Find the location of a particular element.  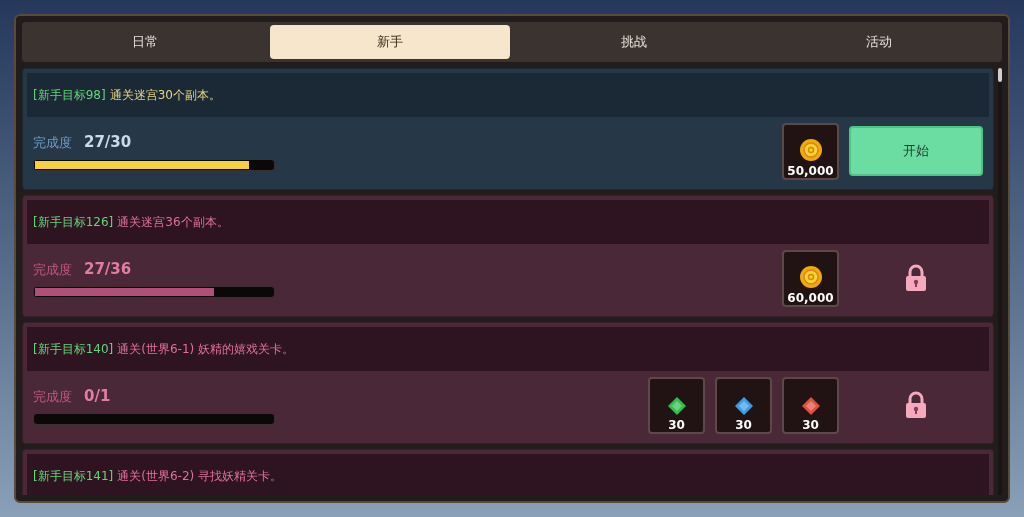

quest-description: 通关(世界6-2) 寻找妖精关卡。 is located at coordinates (200, 476).